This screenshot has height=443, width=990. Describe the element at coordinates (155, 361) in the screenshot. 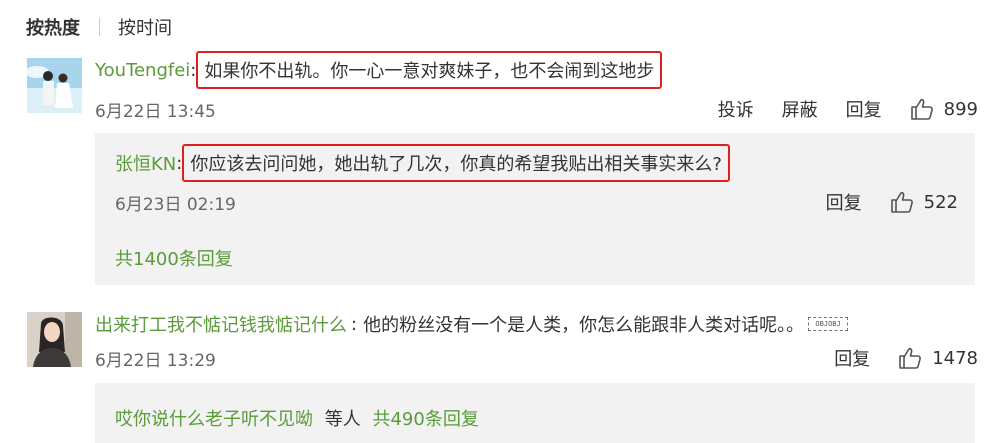

I see `comment-timestamp: 6月22日 13:29` at that location.